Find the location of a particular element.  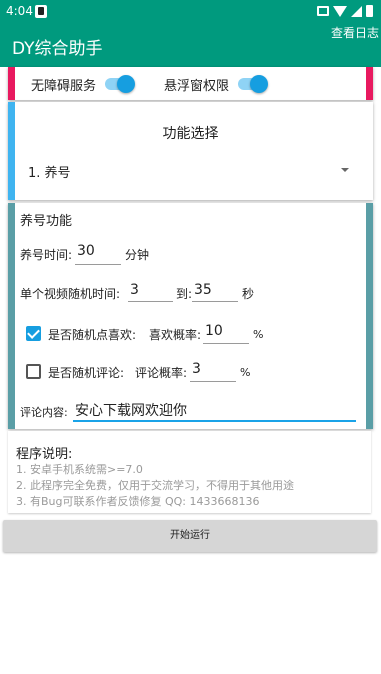

like-prob-label: 喜欢概率: is located at coordinates (175, 335).